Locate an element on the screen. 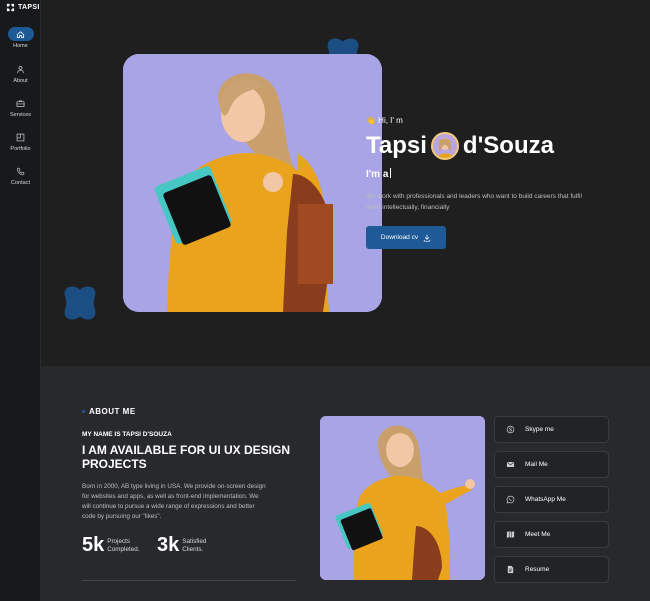  portfolio-icon is located at coordinates (21, 137).